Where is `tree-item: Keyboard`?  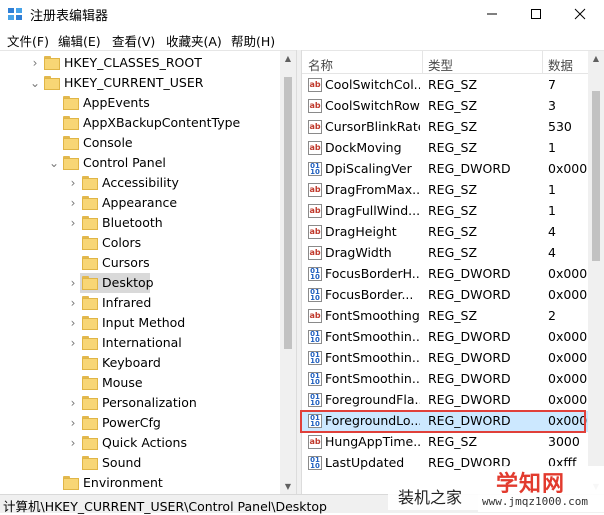
tree-item: Keyboard is located at coordinates (140, 363).